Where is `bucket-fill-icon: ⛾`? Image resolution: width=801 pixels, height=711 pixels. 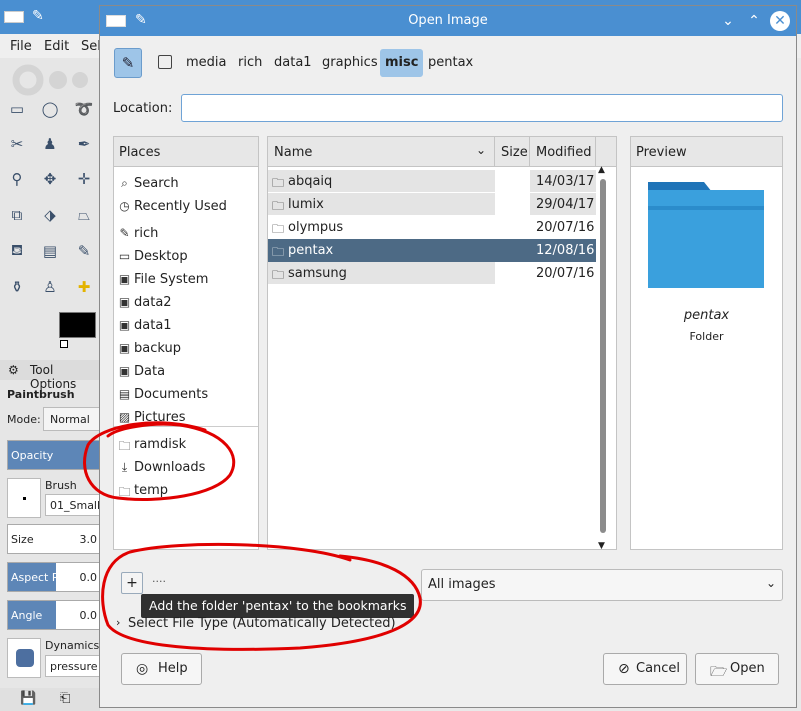 bucket-fill-icon: ⛾ is located at coordinates (17, 251).